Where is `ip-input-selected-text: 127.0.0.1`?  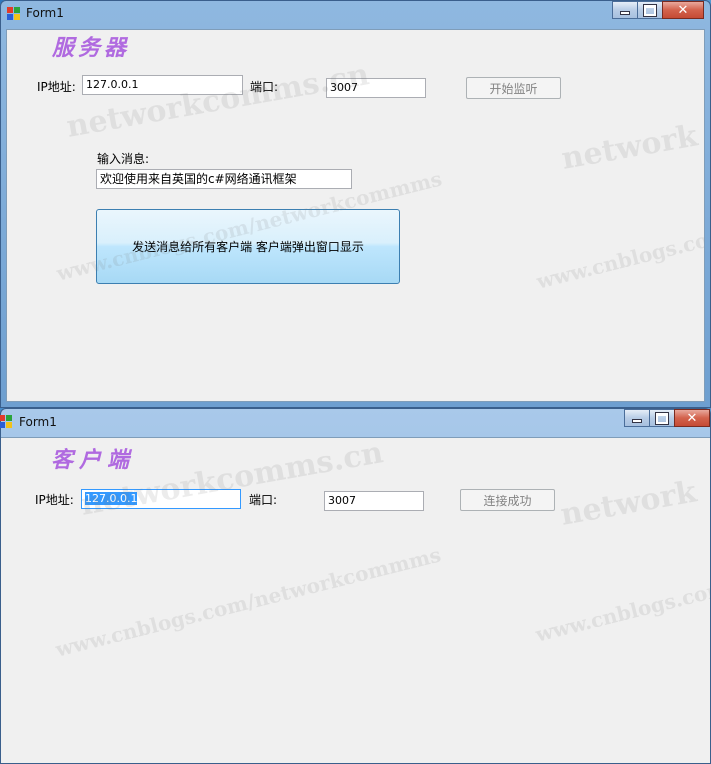 ip-input-selected-text: 127.0.0.1 is located at coordinates (111, 498).